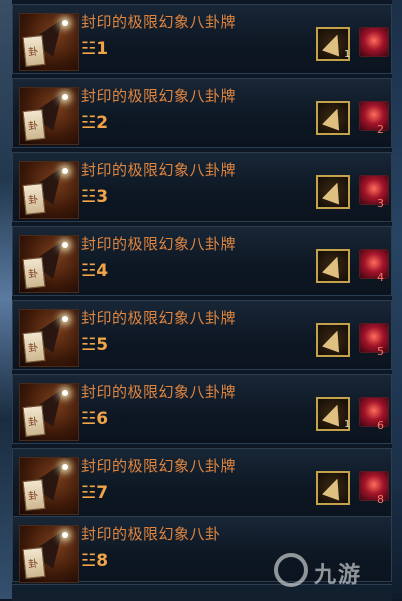  What do you see at coordinates (95, 419) in the screenshot?
I see `item-grade: ☳6` at bounding box center [95, 419].